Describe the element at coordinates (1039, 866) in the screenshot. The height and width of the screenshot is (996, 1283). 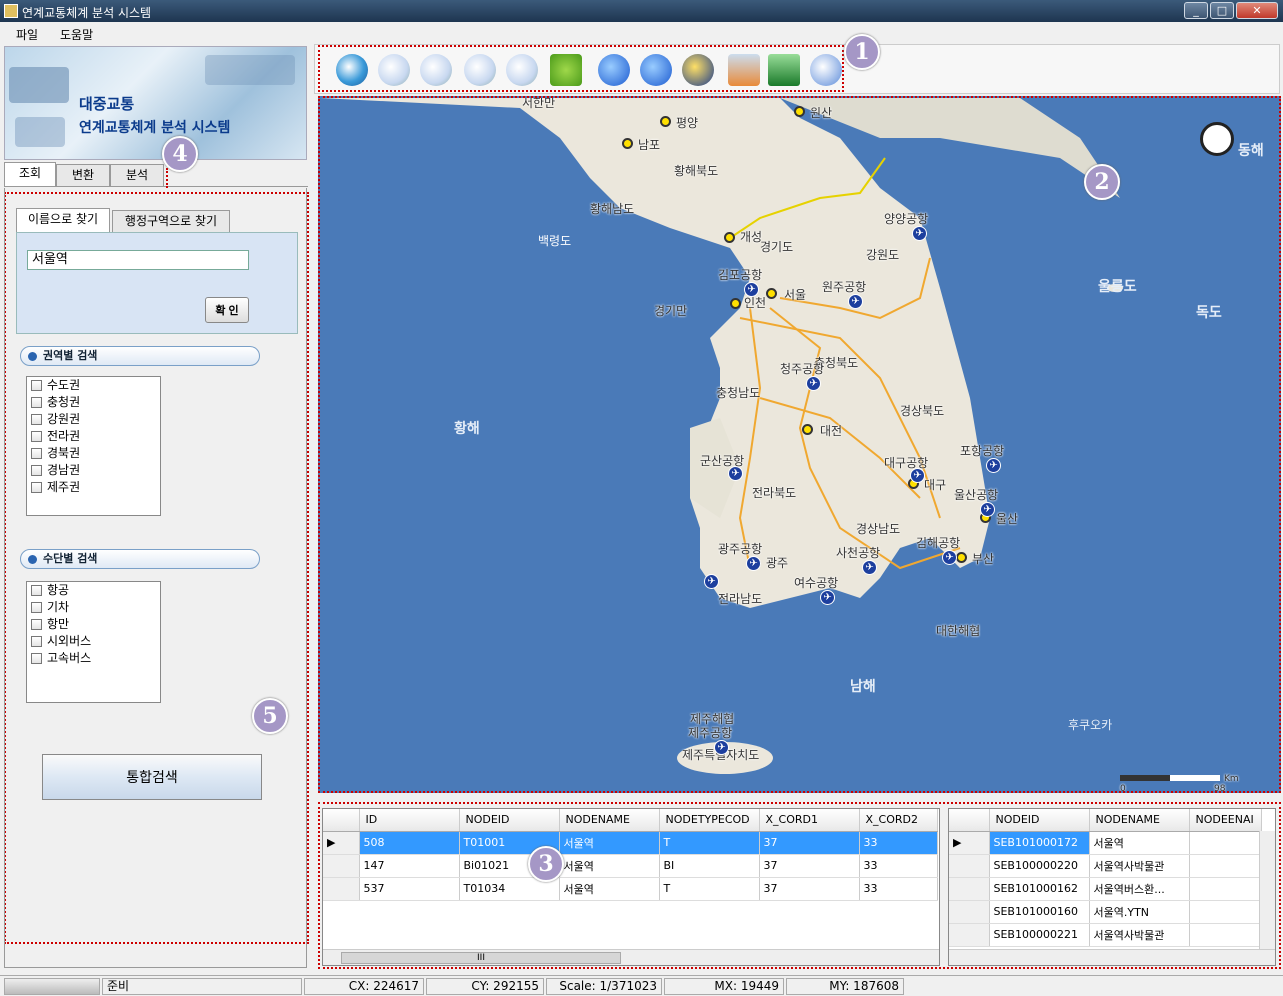
I see `table-cell: SEB100000220` at that location.